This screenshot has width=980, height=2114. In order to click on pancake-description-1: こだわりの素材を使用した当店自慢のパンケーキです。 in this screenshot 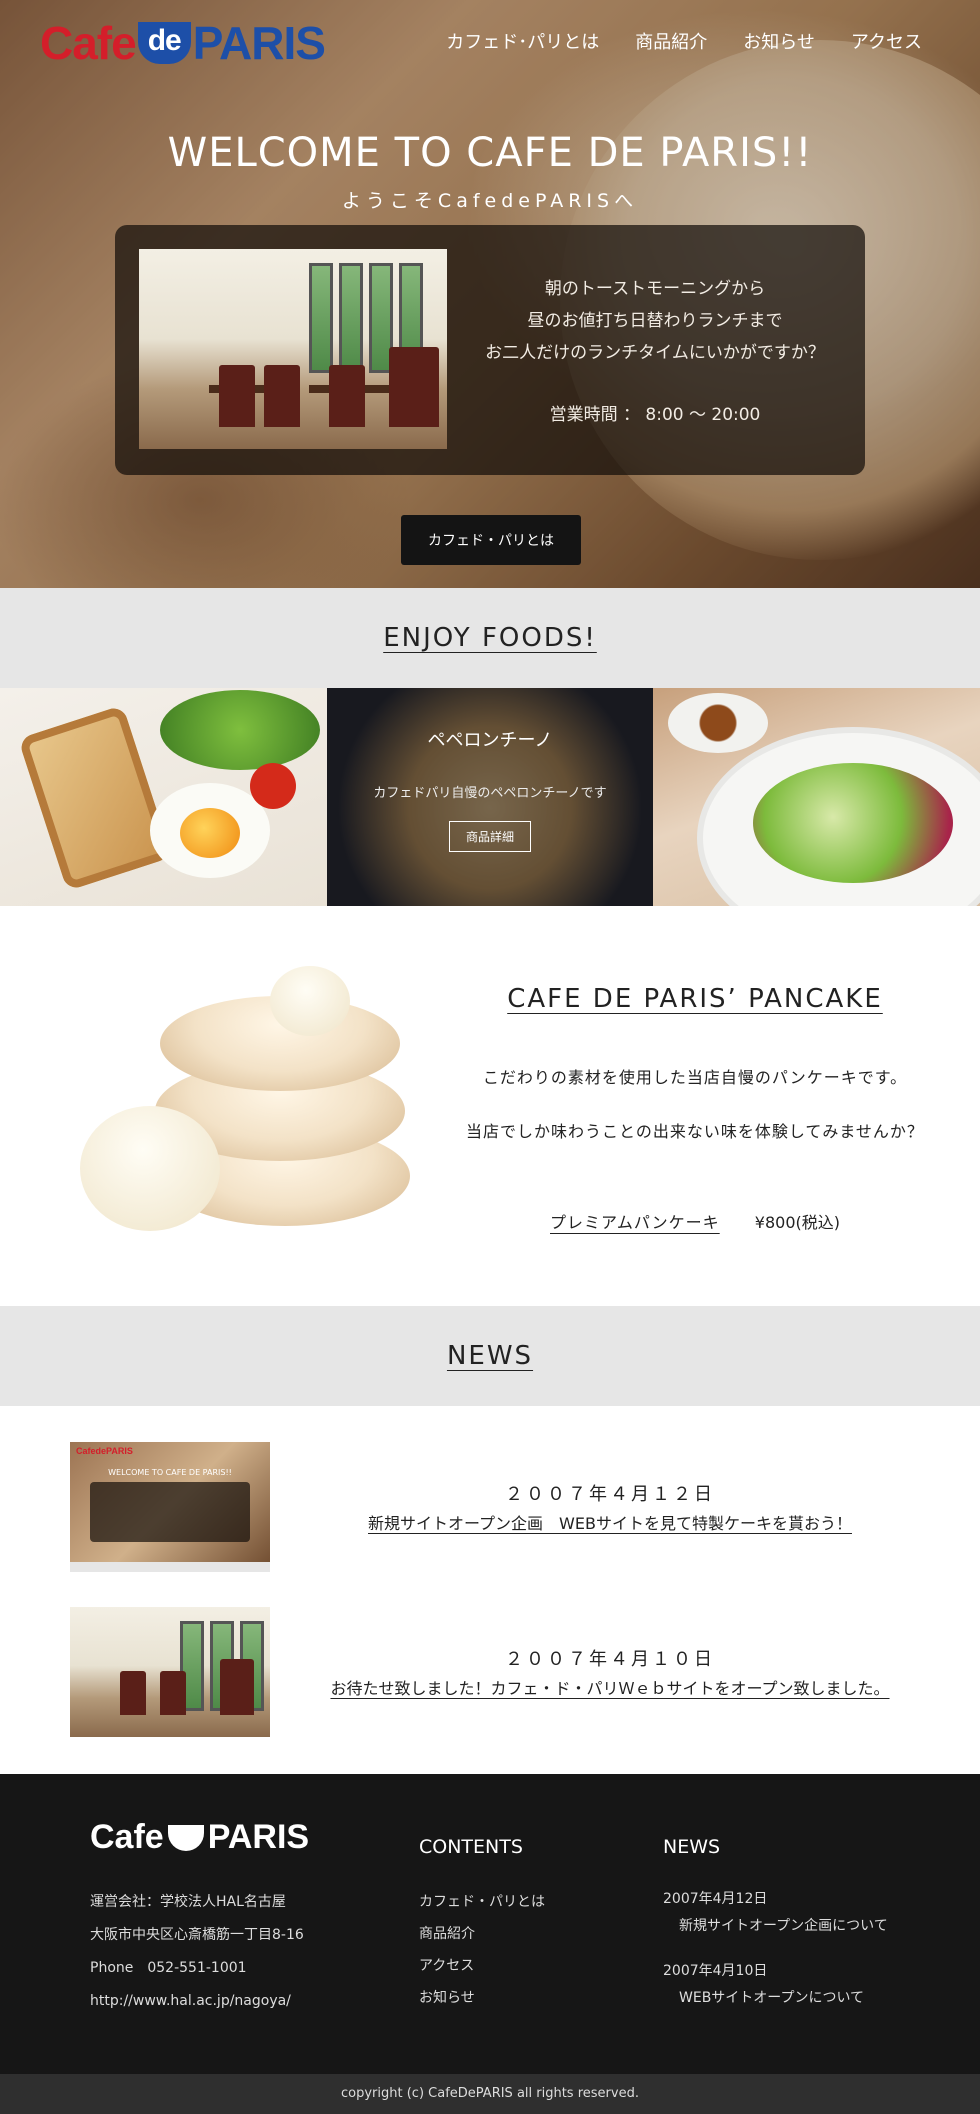, I will do `click(695, 1077)`.